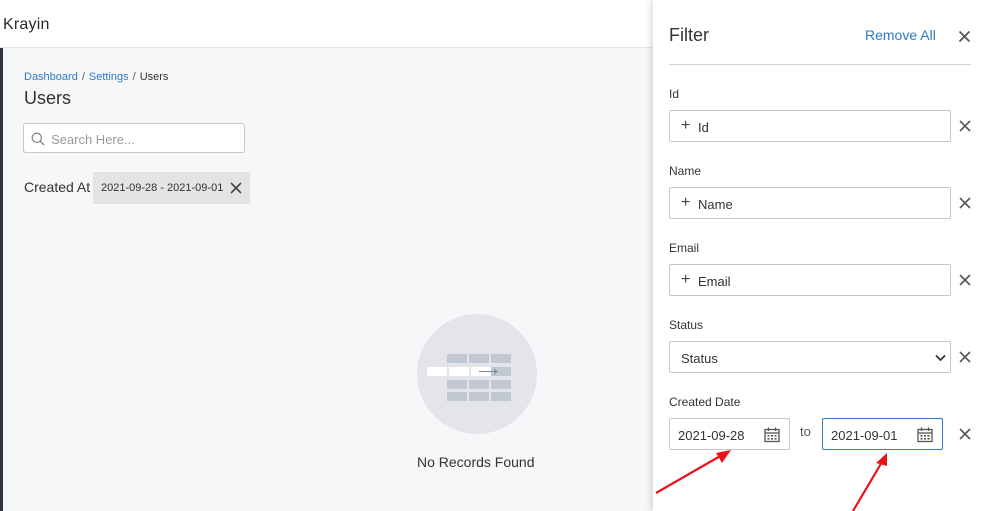 The height and width of the screenshot is (511, 988). What do you see at coordinates (469, 377) in the screenshot?
I see `table-icon` at bounding box center [469, 377].